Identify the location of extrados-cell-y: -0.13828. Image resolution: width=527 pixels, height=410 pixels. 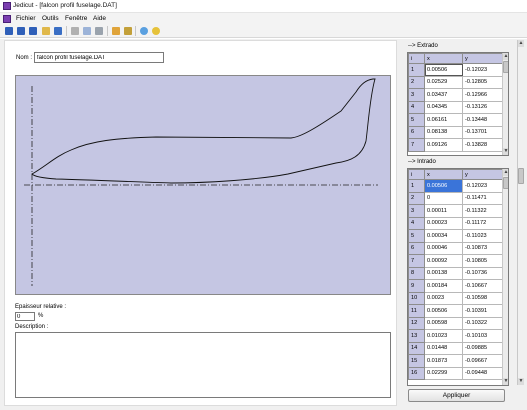
(482, 145).